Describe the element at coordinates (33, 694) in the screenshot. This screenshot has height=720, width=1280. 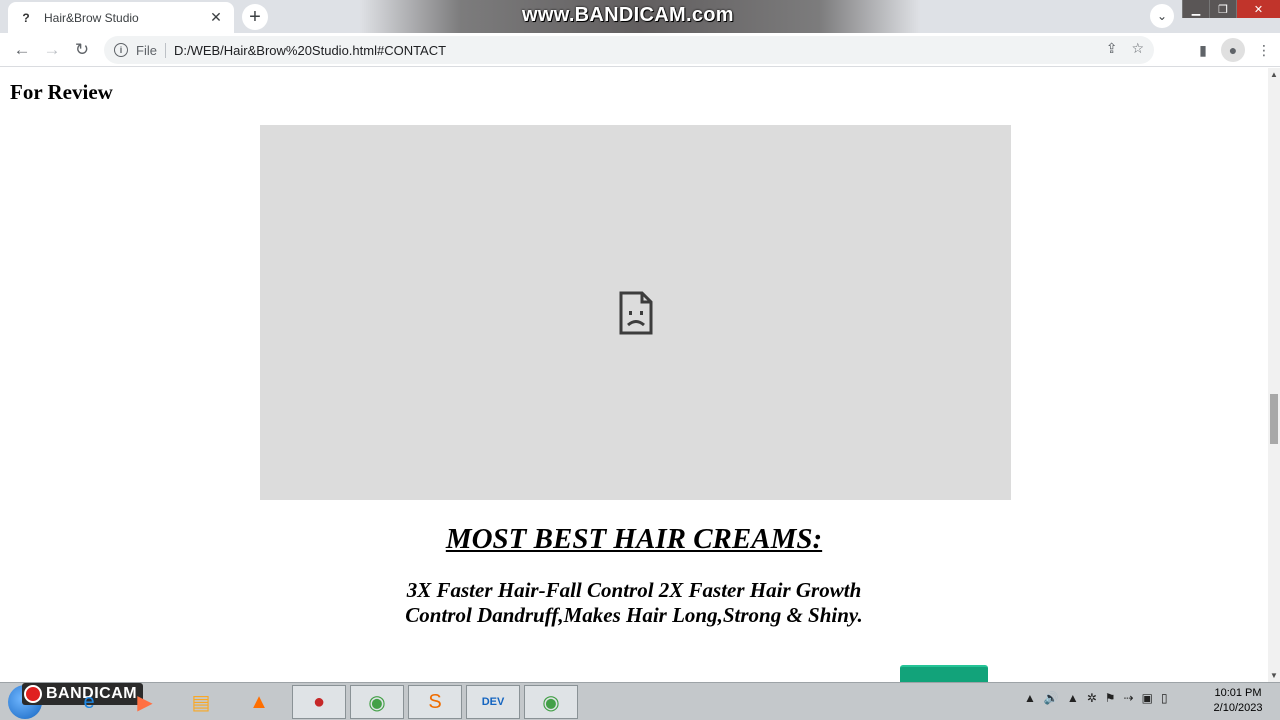
I see `bandicam-rec-icon` at that location.